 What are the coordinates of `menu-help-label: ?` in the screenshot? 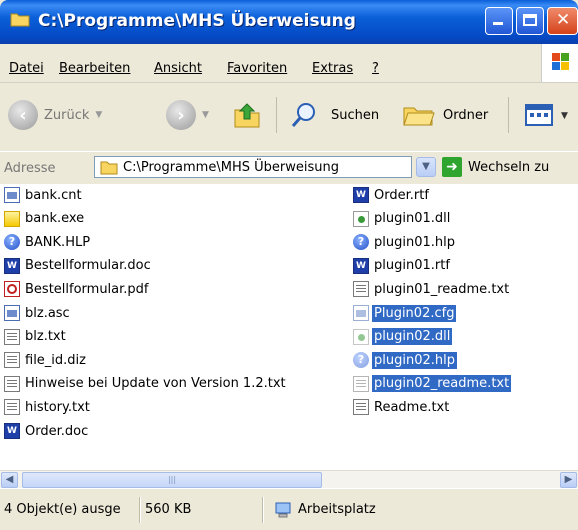 It's located at (375, 68).